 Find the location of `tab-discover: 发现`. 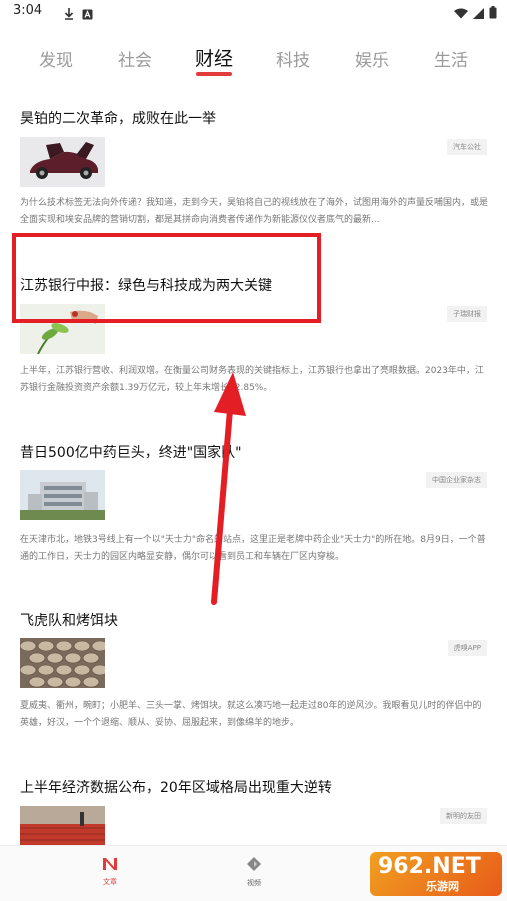

tab-discover: 发现 is located at coordinates (56, 58).